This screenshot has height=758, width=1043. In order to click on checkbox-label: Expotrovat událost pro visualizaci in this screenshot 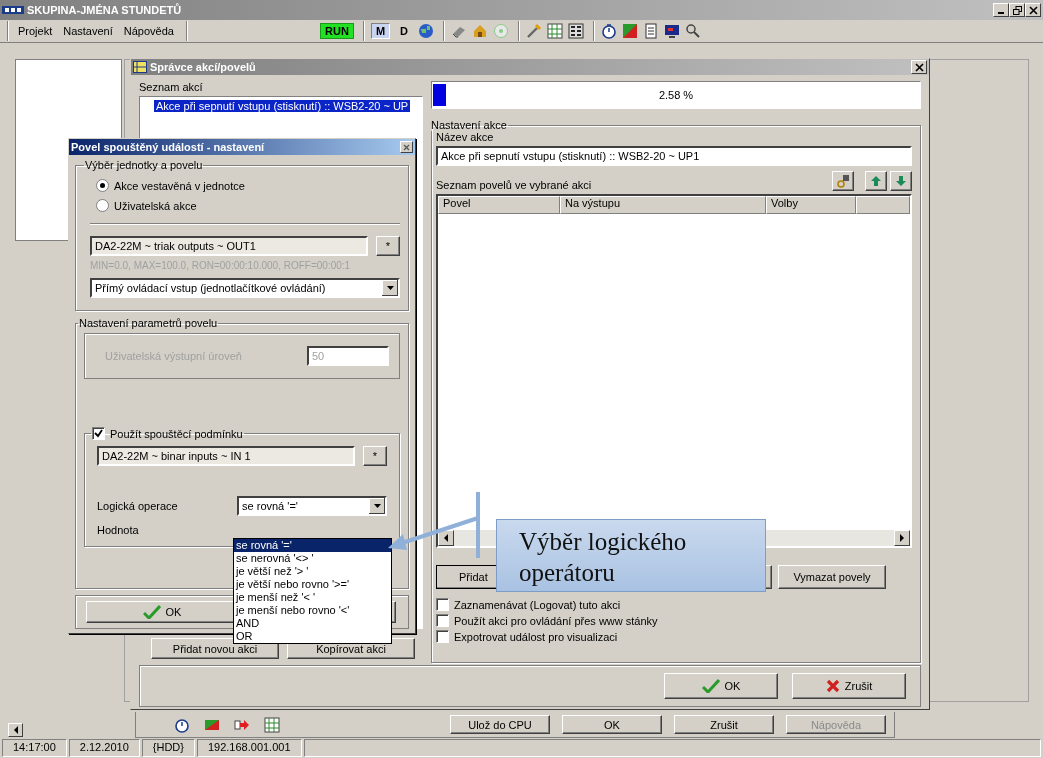, I will do `click(536, 636)`.